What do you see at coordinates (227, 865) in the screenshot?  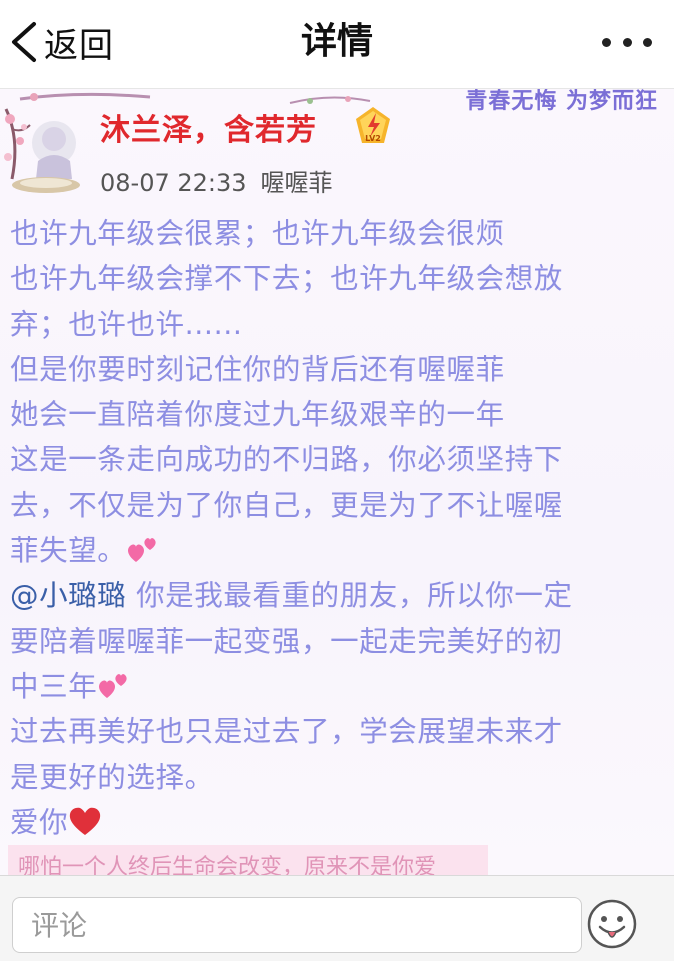 I see `faded-strip-text: 哪怕一个人终后生命会改变，原来不是你爱` at bounding box center [227, 865].